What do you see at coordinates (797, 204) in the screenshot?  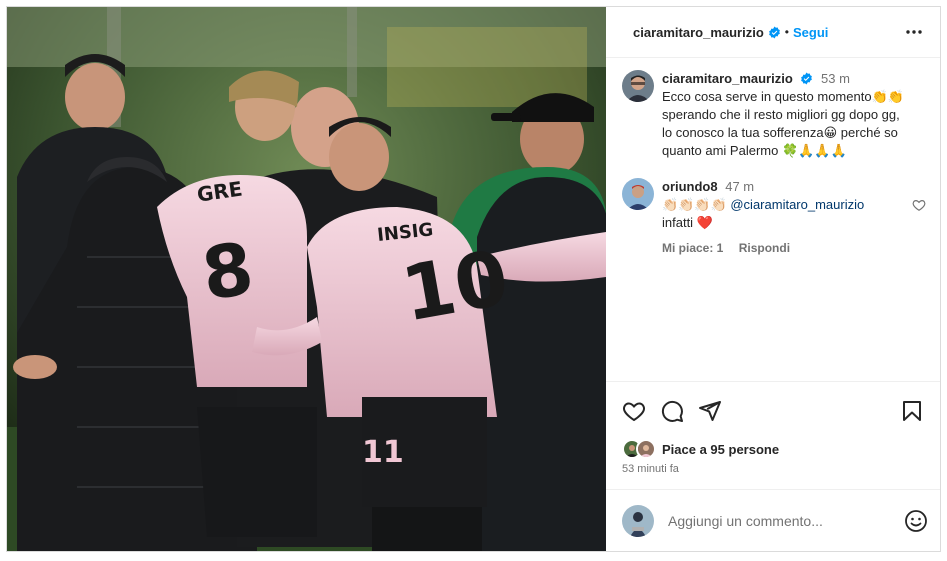 I see `comment-mention: @ciaramitaro_maurizio` at bounding box center [797, 204].